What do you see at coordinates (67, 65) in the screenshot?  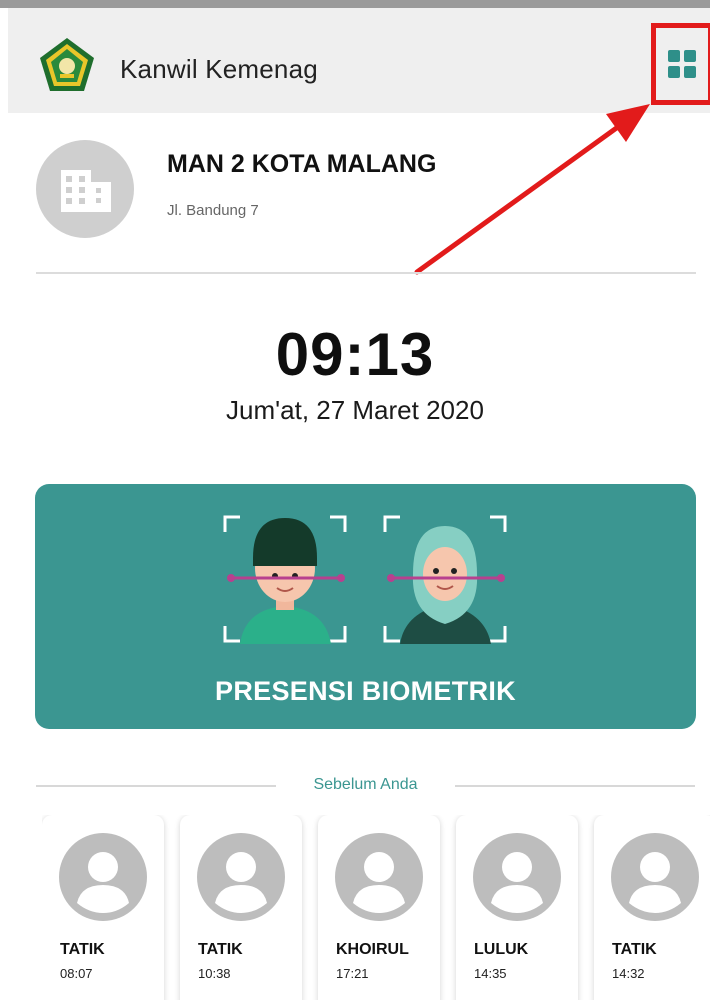 I see `kemenag-logo` at bounding box center [67, 65].